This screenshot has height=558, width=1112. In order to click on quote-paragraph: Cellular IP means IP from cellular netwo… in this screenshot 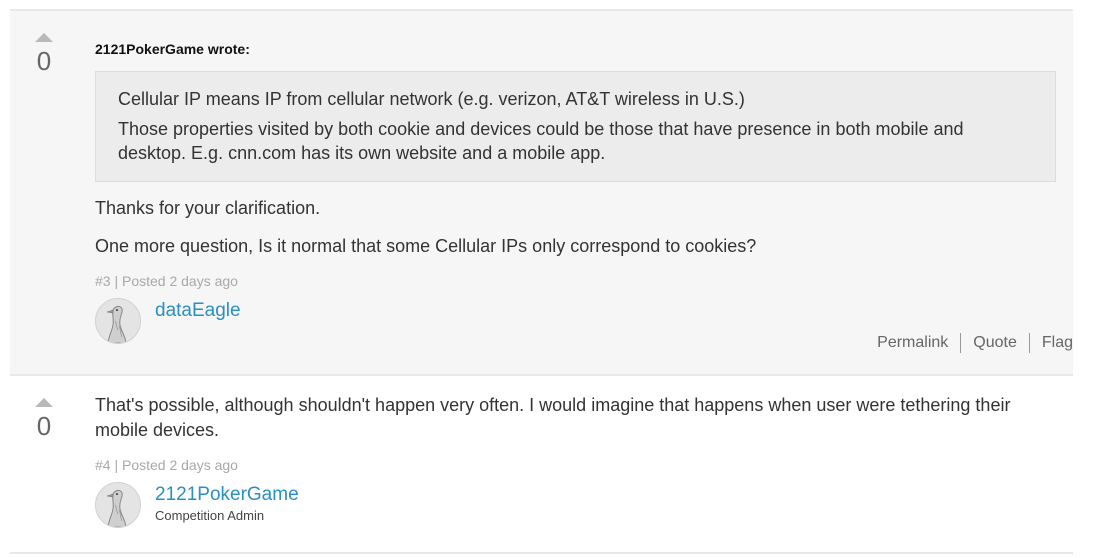, I will do `click(431, 99)`.